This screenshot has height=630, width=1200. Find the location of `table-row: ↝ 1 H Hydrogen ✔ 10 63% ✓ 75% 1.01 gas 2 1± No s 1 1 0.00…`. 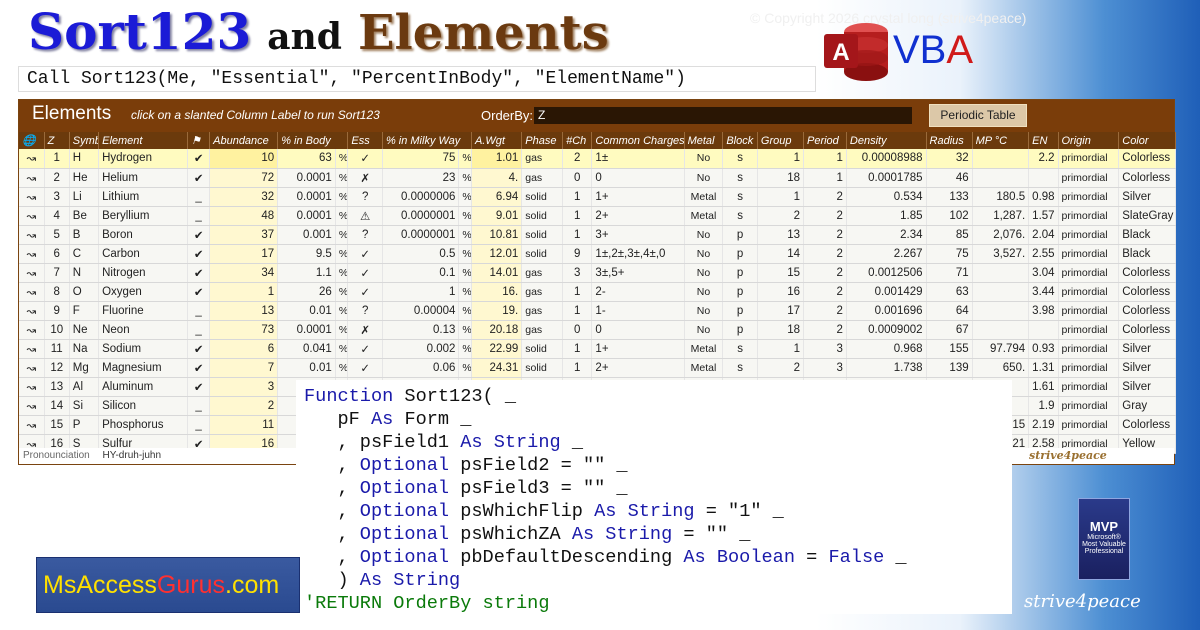

table-row: ↝ 1 H Hydrogen ✔ 10 63% ✓ 75% 1.01 gas 2 1± No s 1 1 0.00… is located at coordinates (597, 159).